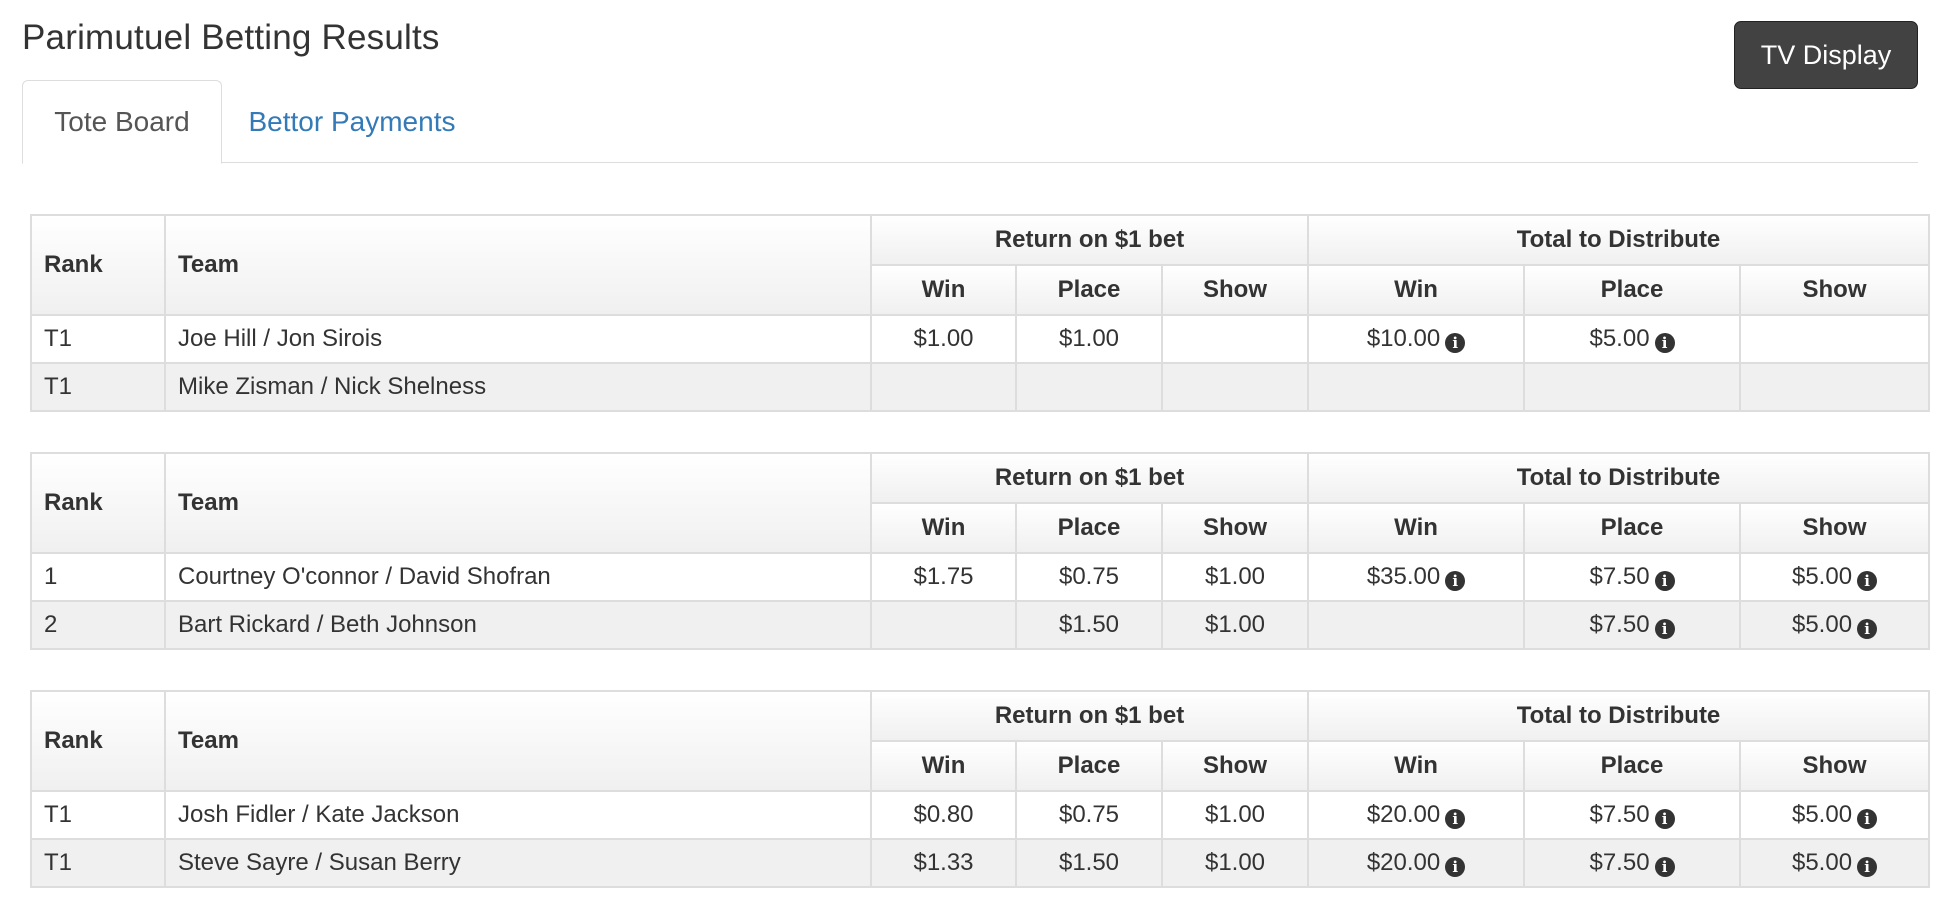 The height and width of the screenshot is (912, 1944). I want to click on return-place-cell: $1.00, so click(1089, 339).